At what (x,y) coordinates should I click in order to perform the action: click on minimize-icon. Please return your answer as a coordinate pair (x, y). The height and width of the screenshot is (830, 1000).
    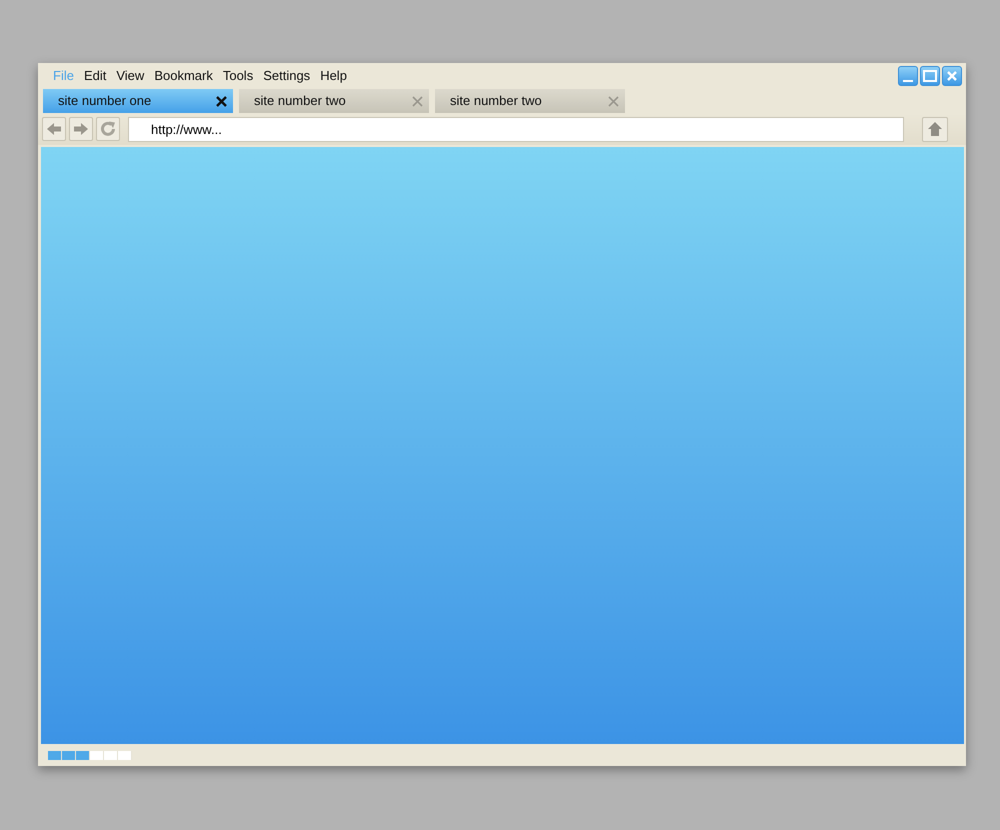
    Looking at the image, I should click on (908, 81).